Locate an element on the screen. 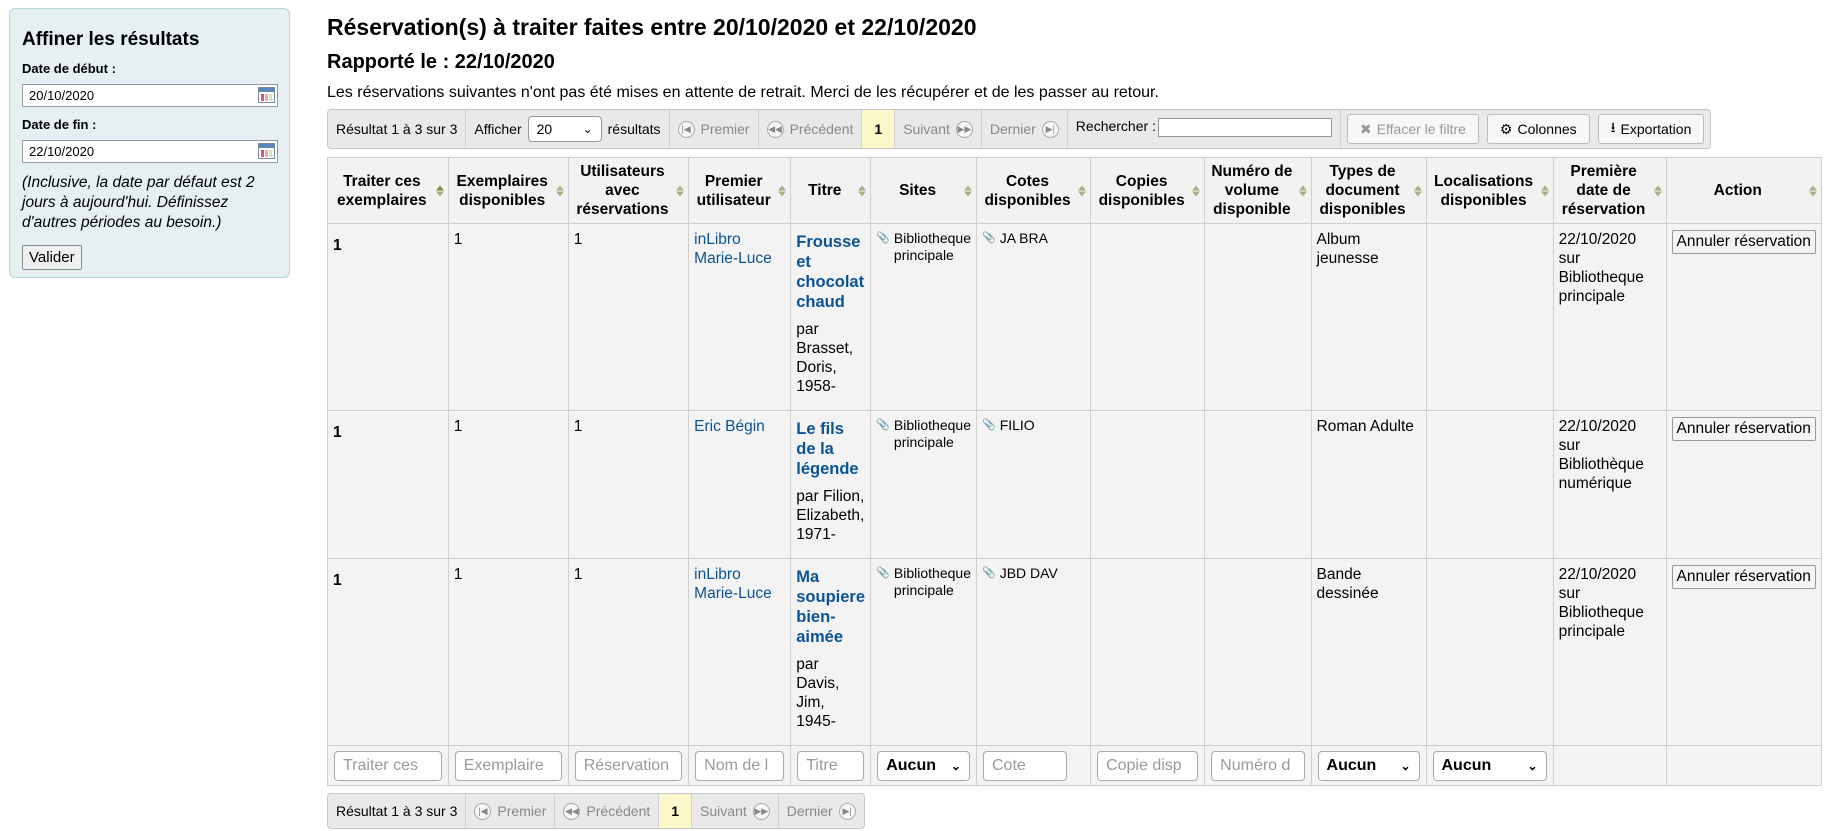  col-copies: Copies disponibles is located at coordinates (1148, 190).